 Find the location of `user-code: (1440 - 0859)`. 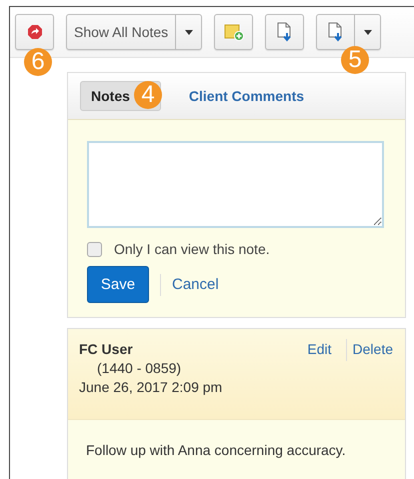

user-code: (1440 - 0859) is located at coordinates (139, 368).